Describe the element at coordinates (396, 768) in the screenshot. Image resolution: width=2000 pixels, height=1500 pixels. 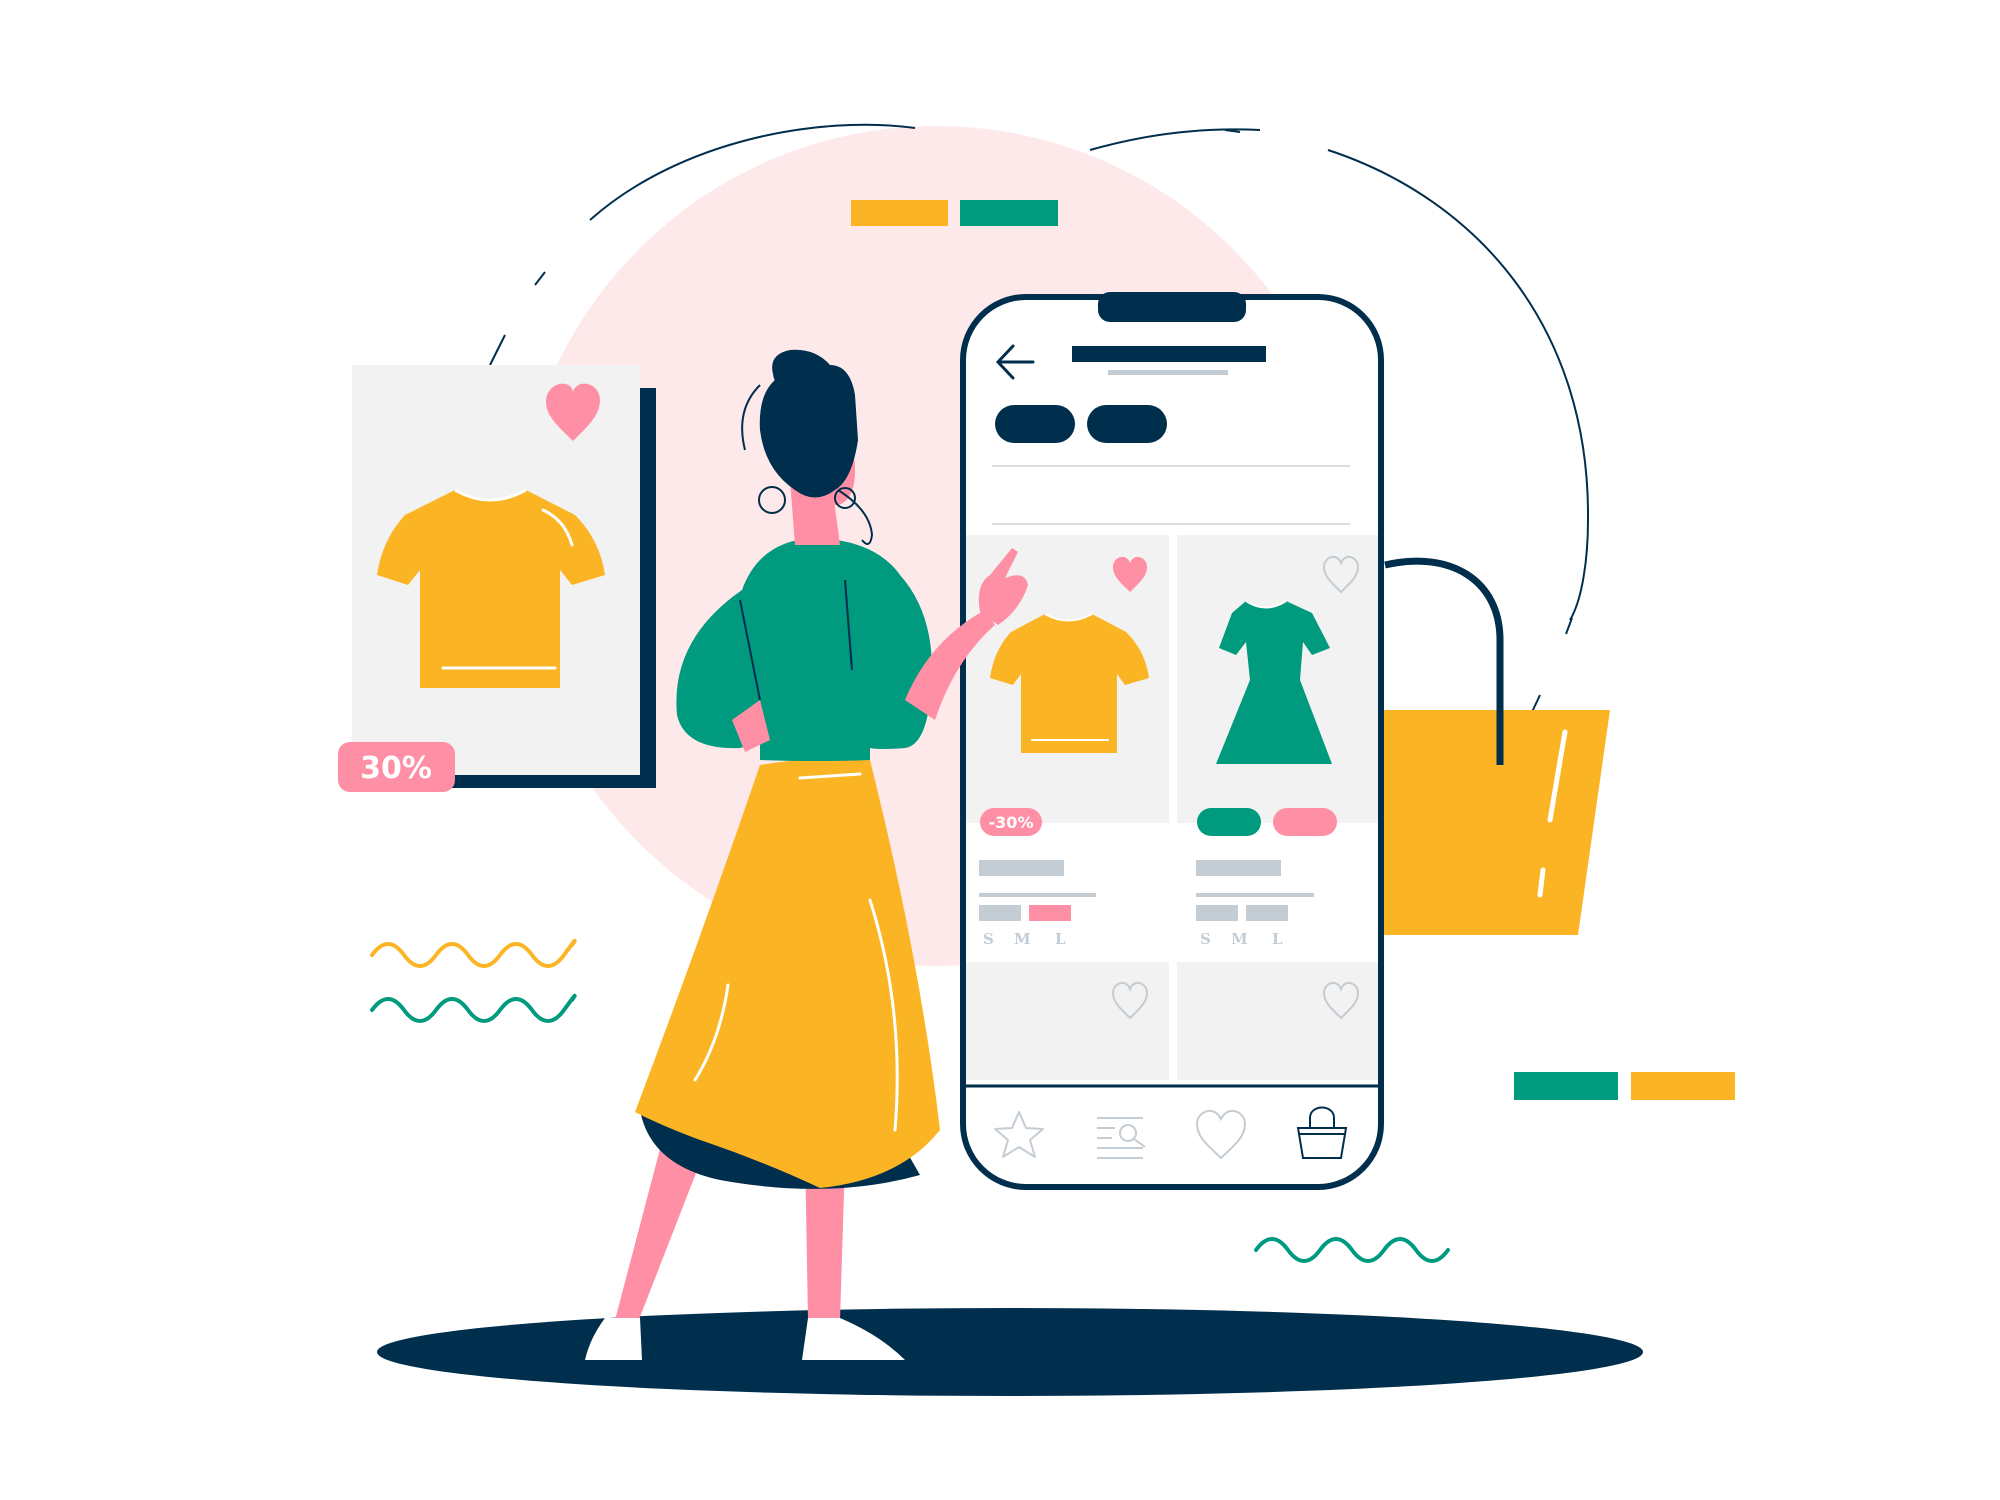
I see `discount-label: 30%` at that location.